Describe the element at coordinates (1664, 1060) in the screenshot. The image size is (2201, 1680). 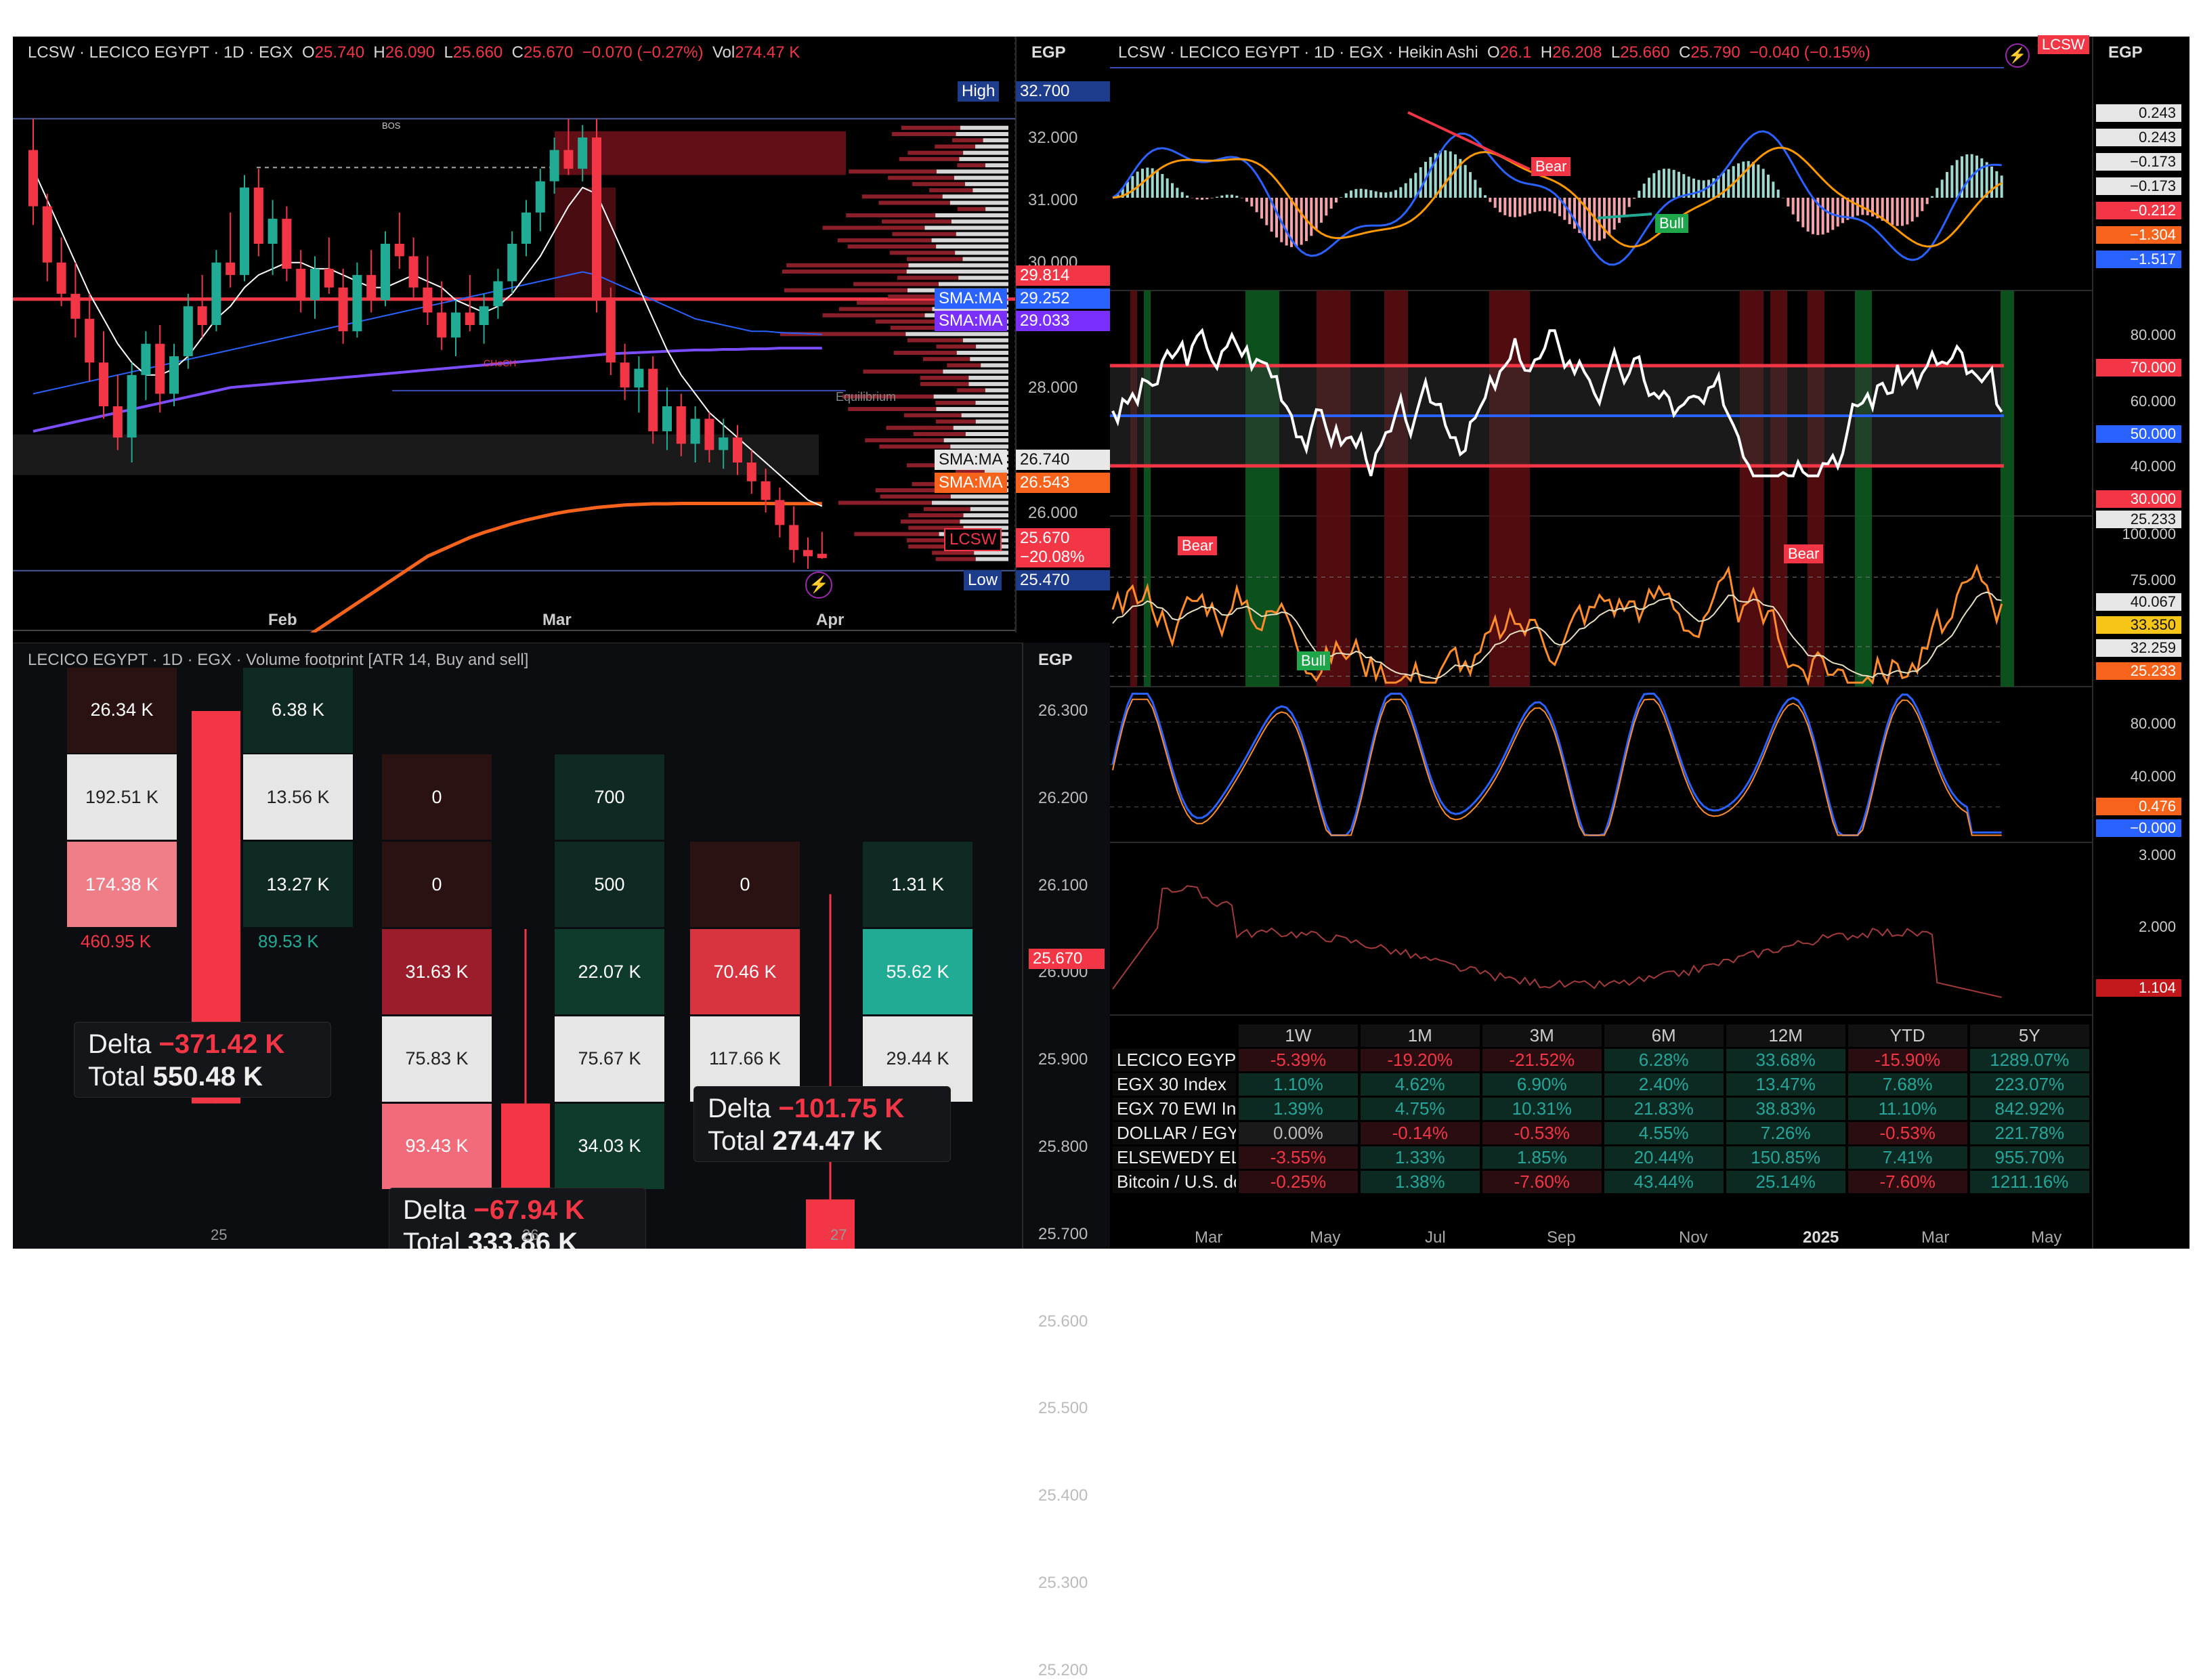
I see `performance-cell: 6.28%` at that location.